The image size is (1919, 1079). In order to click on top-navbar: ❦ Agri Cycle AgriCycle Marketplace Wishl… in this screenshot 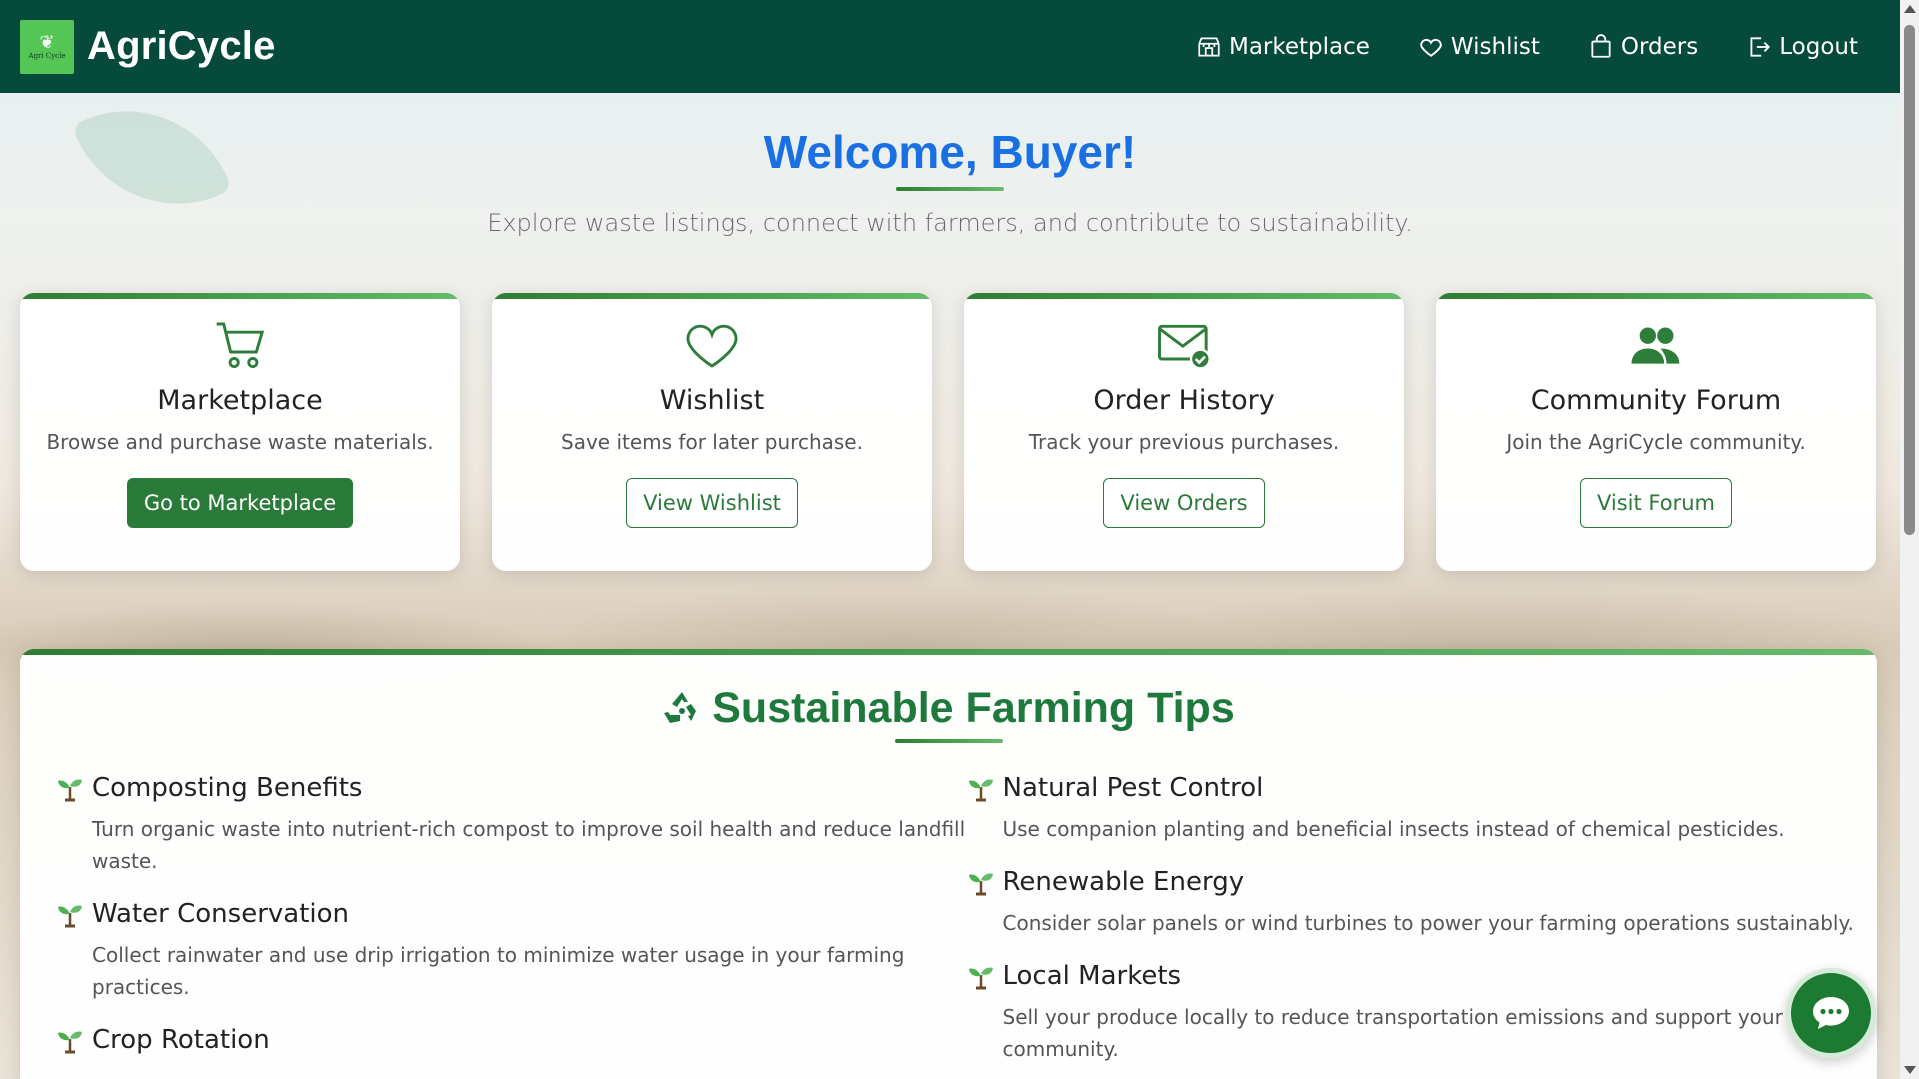, I will do `click(950, 46)`.